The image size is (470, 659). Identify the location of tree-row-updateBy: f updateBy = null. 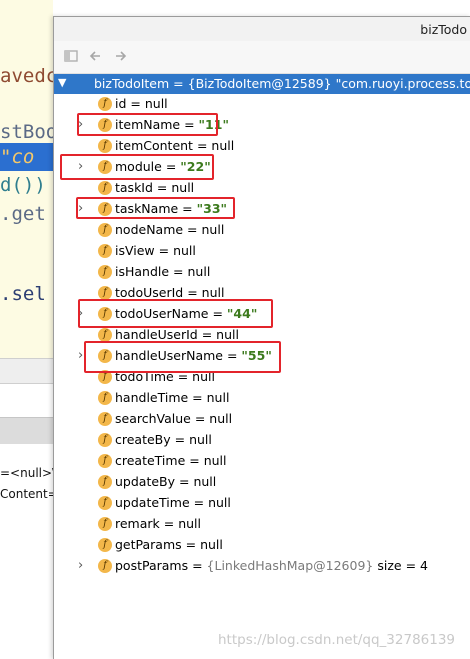
(262, 482).